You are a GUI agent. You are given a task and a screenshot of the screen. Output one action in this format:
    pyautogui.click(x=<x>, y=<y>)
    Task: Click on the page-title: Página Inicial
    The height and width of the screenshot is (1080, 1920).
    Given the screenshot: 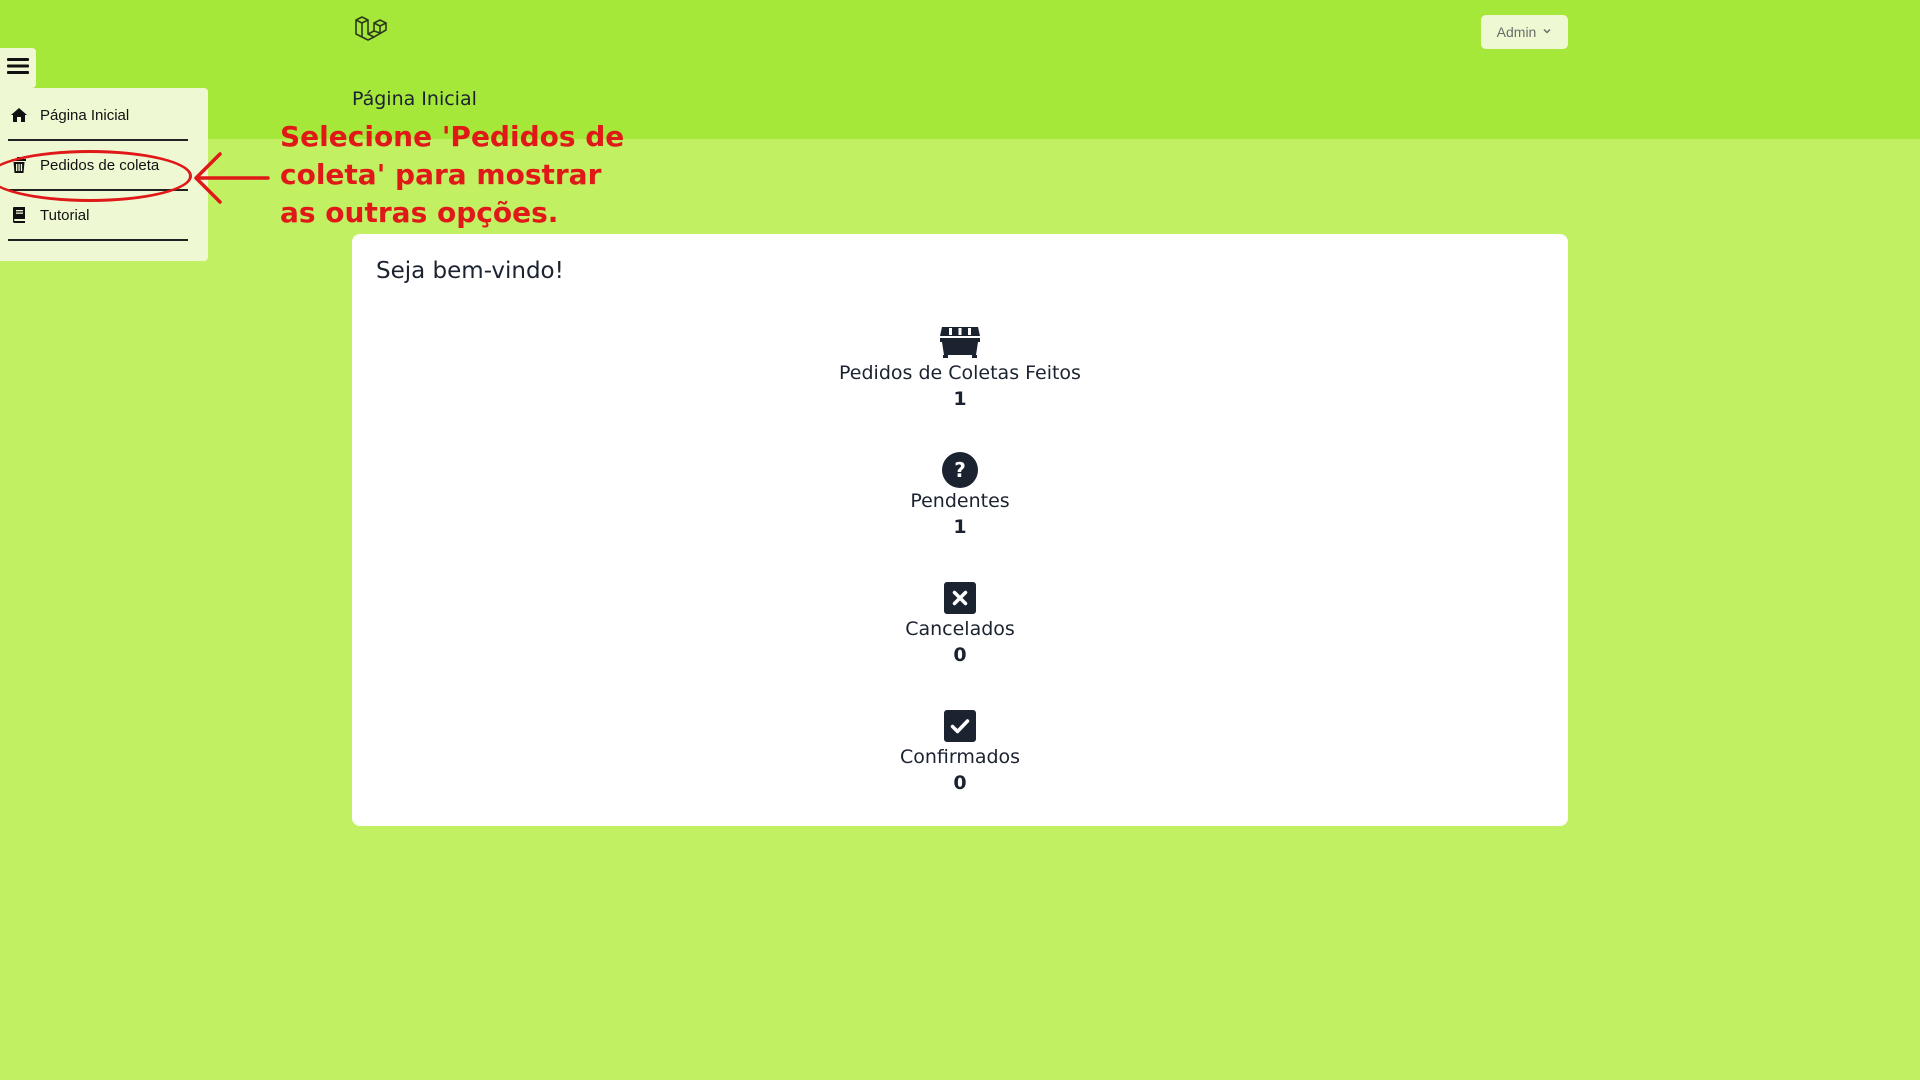 What is the action you would take?
    pyautogui.click(x=414, y=99)
    